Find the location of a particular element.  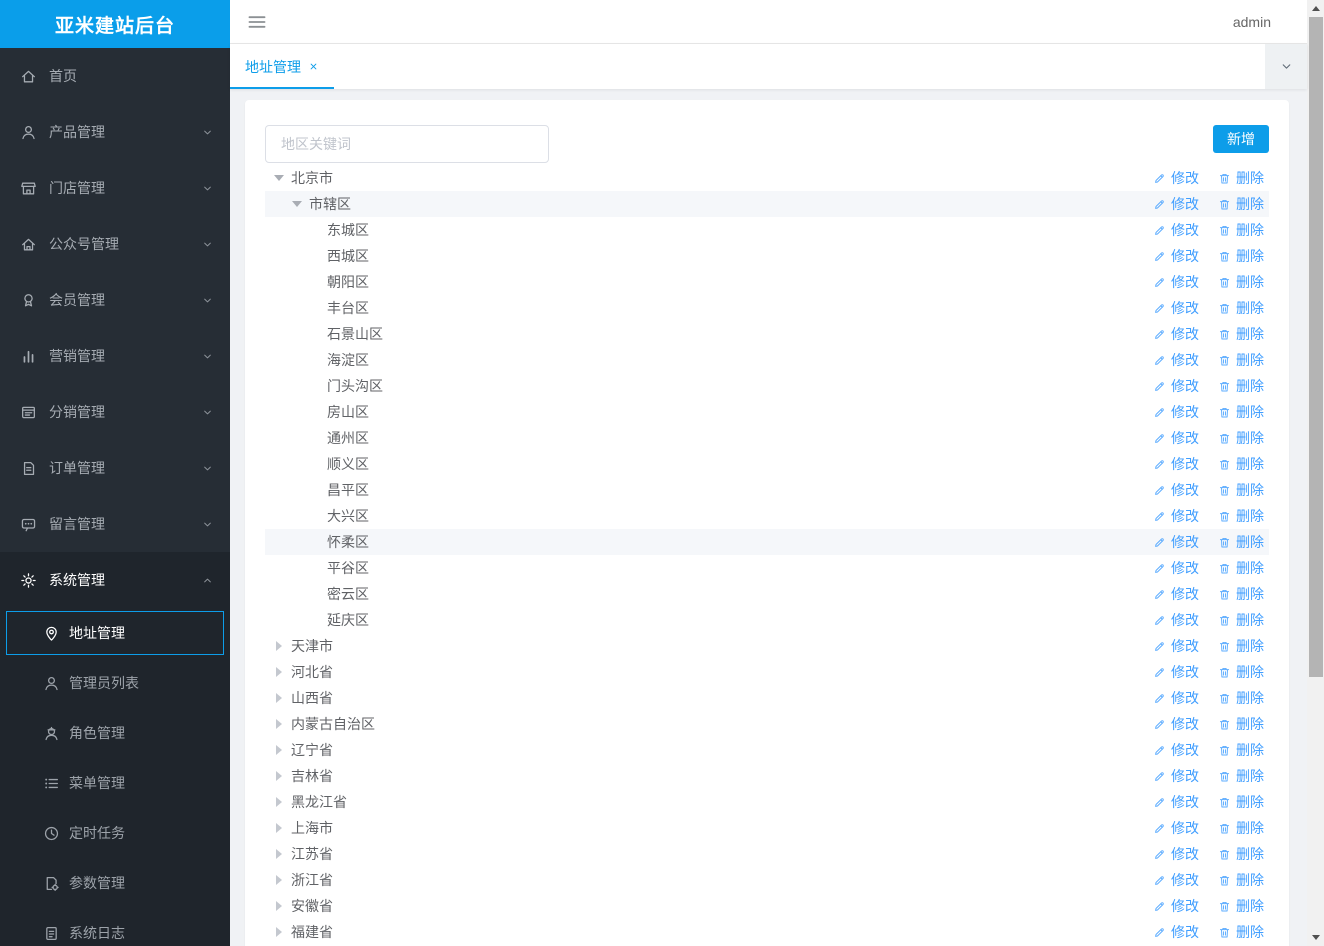

tree-row: 吉林省 修改 删除 is located at coordinates (767, 776).